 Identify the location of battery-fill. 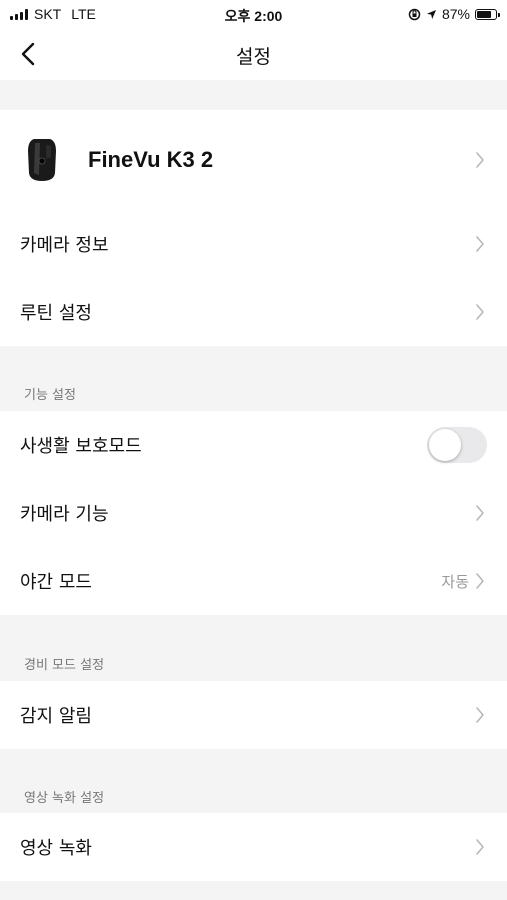
(484, 14).